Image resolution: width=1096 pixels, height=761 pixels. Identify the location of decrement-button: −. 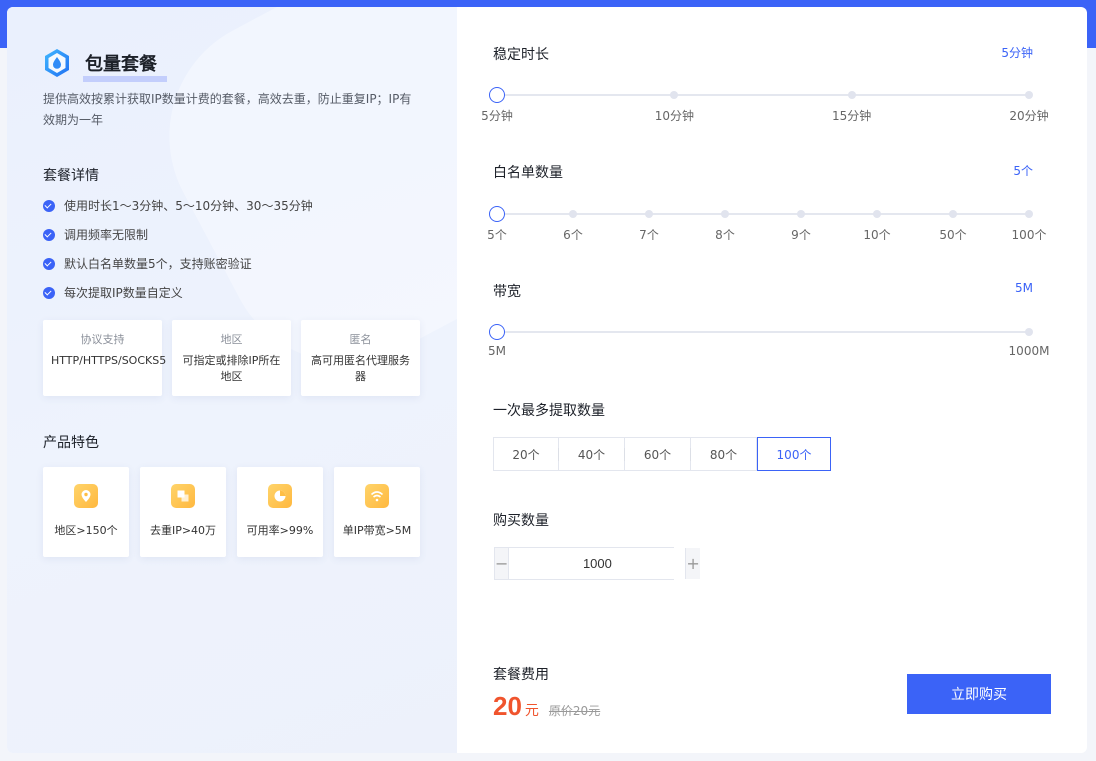
(502, 563).